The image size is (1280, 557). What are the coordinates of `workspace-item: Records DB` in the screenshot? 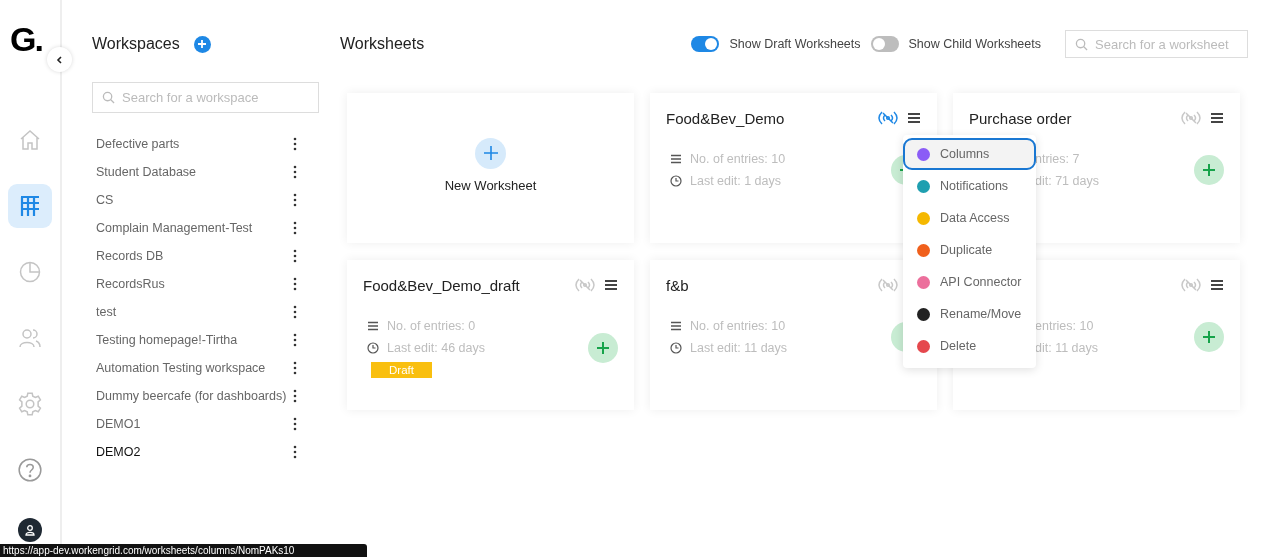 It's located at (130, 256).